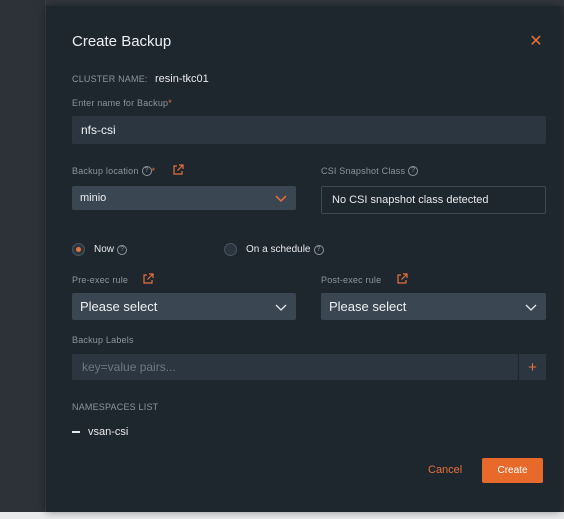 The image size is (564, 519). What do you see at coordinates (532, 367) in the screenshot?
I see `plus-icon: +` at bounding box center [532, 367].